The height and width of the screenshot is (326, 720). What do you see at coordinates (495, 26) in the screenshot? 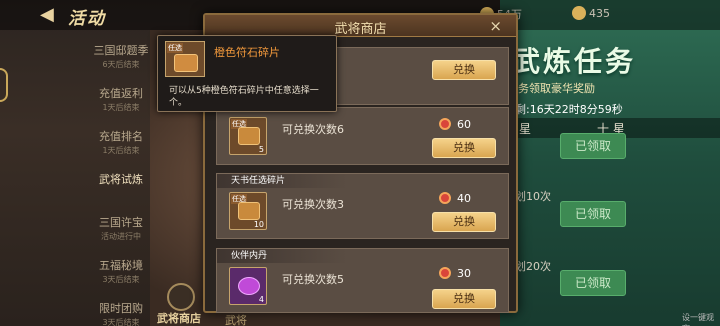
I see `close-icon: ×` at bounding box center [495, 26].